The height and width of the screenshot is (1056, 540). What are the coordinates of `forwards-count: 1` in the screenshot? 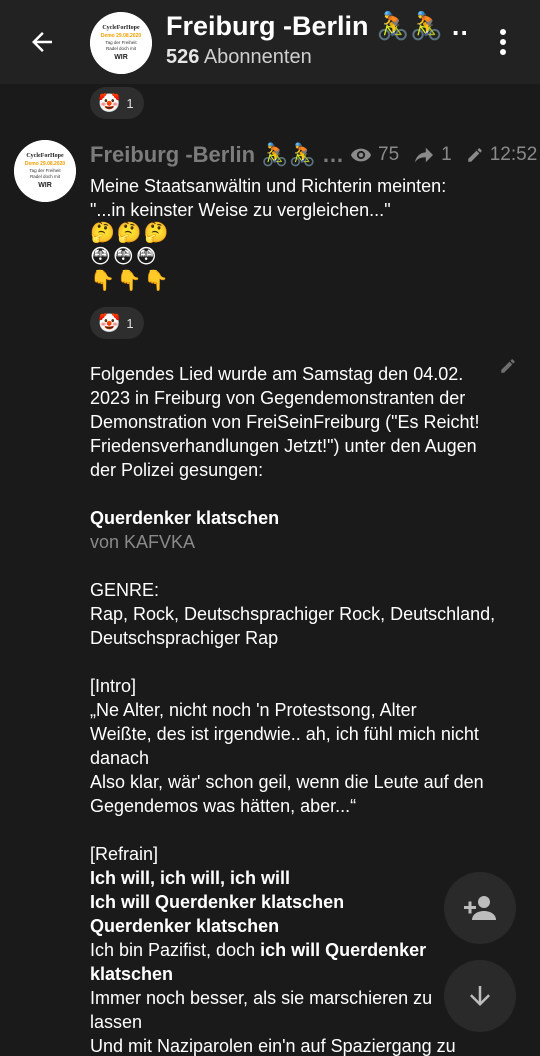 It's located at (446, 154).